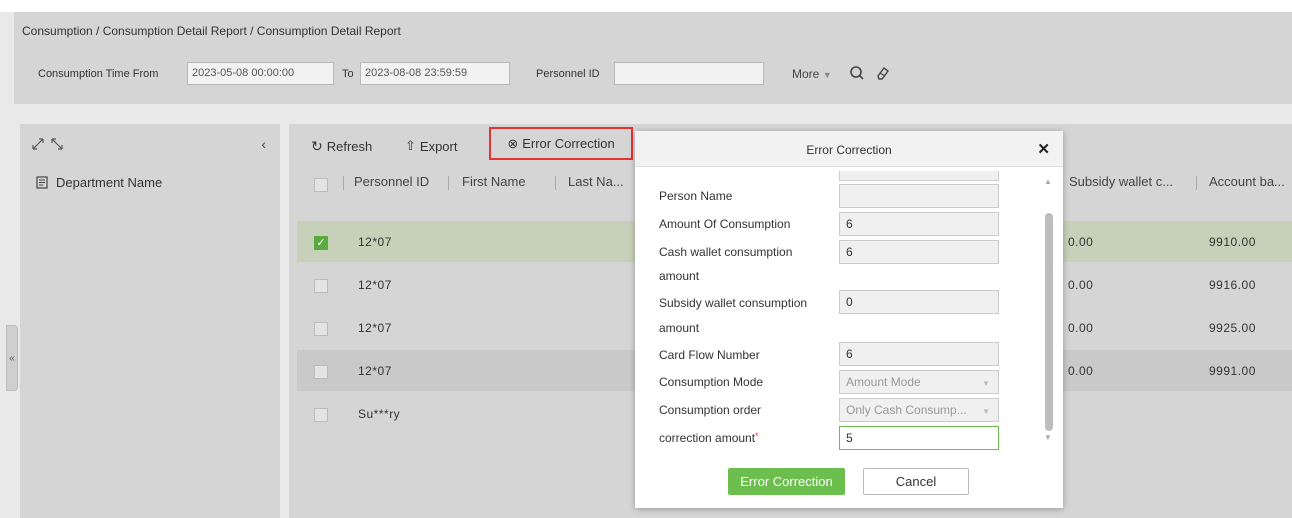  Describe the element at coordinates (919, 438) in the screenshot. I see `correction-amount-input: 5` at that location.